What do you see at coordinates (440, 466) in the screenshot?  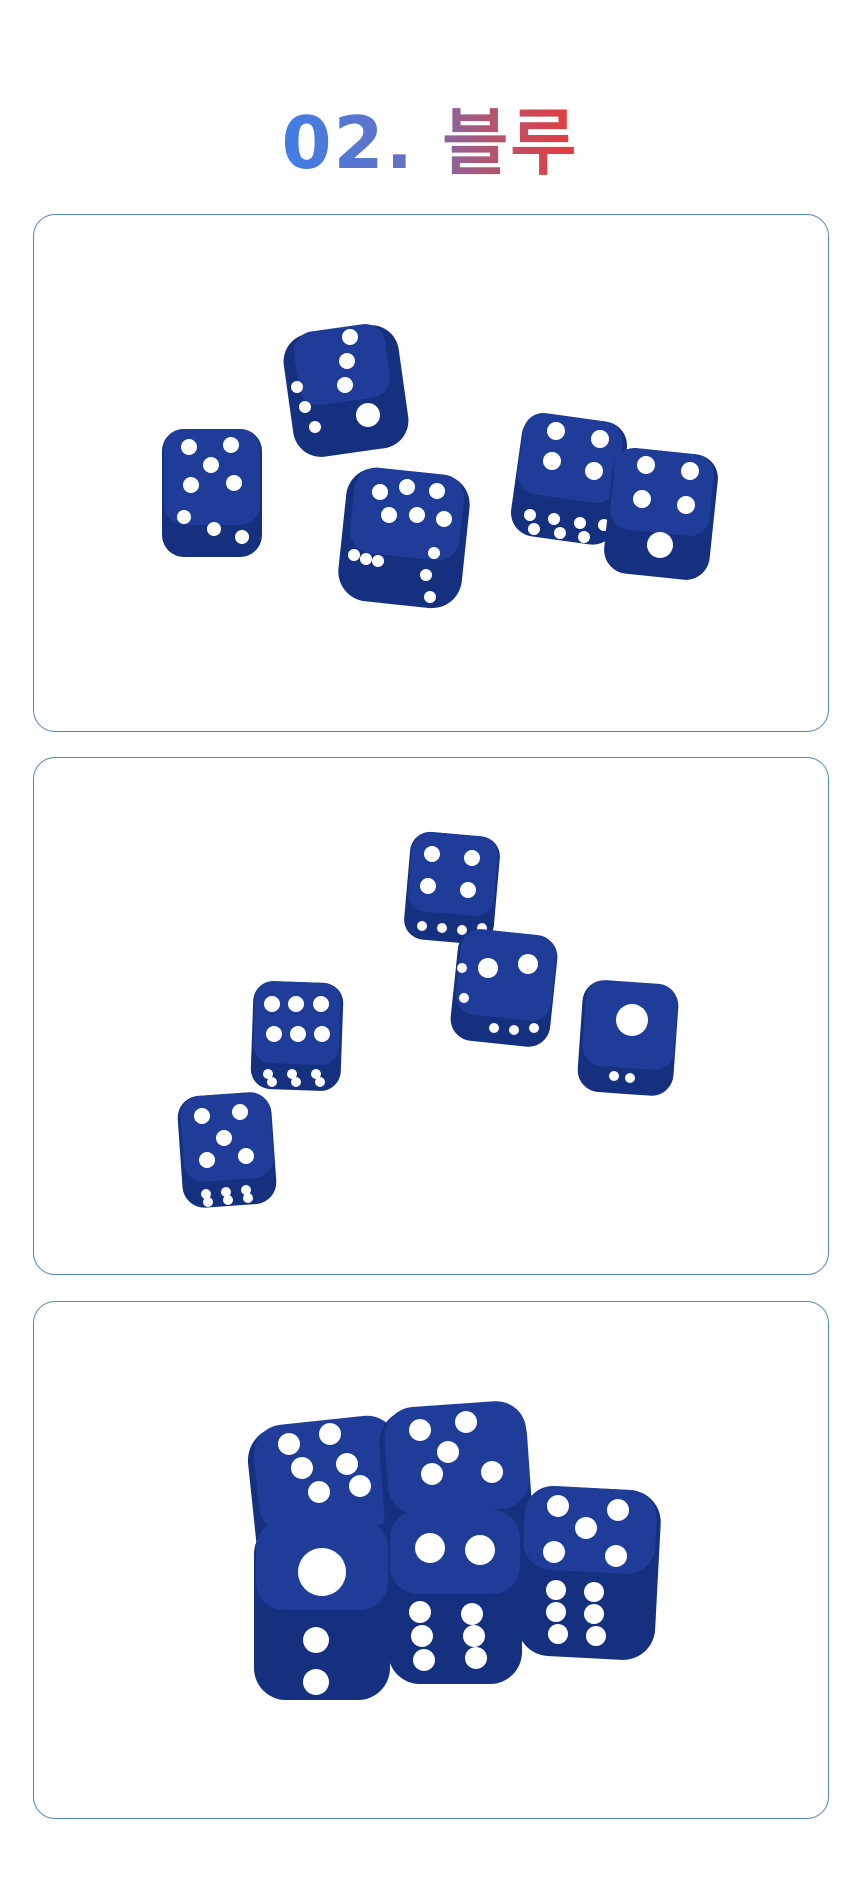 I see `dice-photo-scattered` at bounding box center [440, 466].